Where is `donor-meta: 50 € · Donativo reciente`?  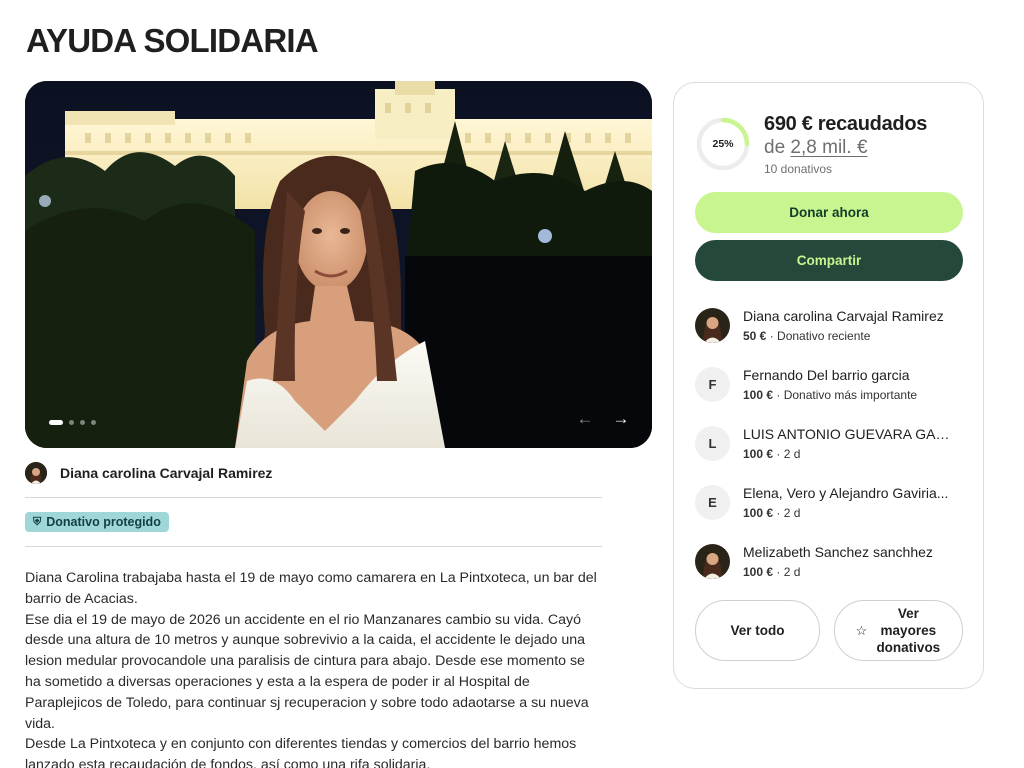 donor-meta: 50 € · Donativo reciente is located at coordinates (843, 336).